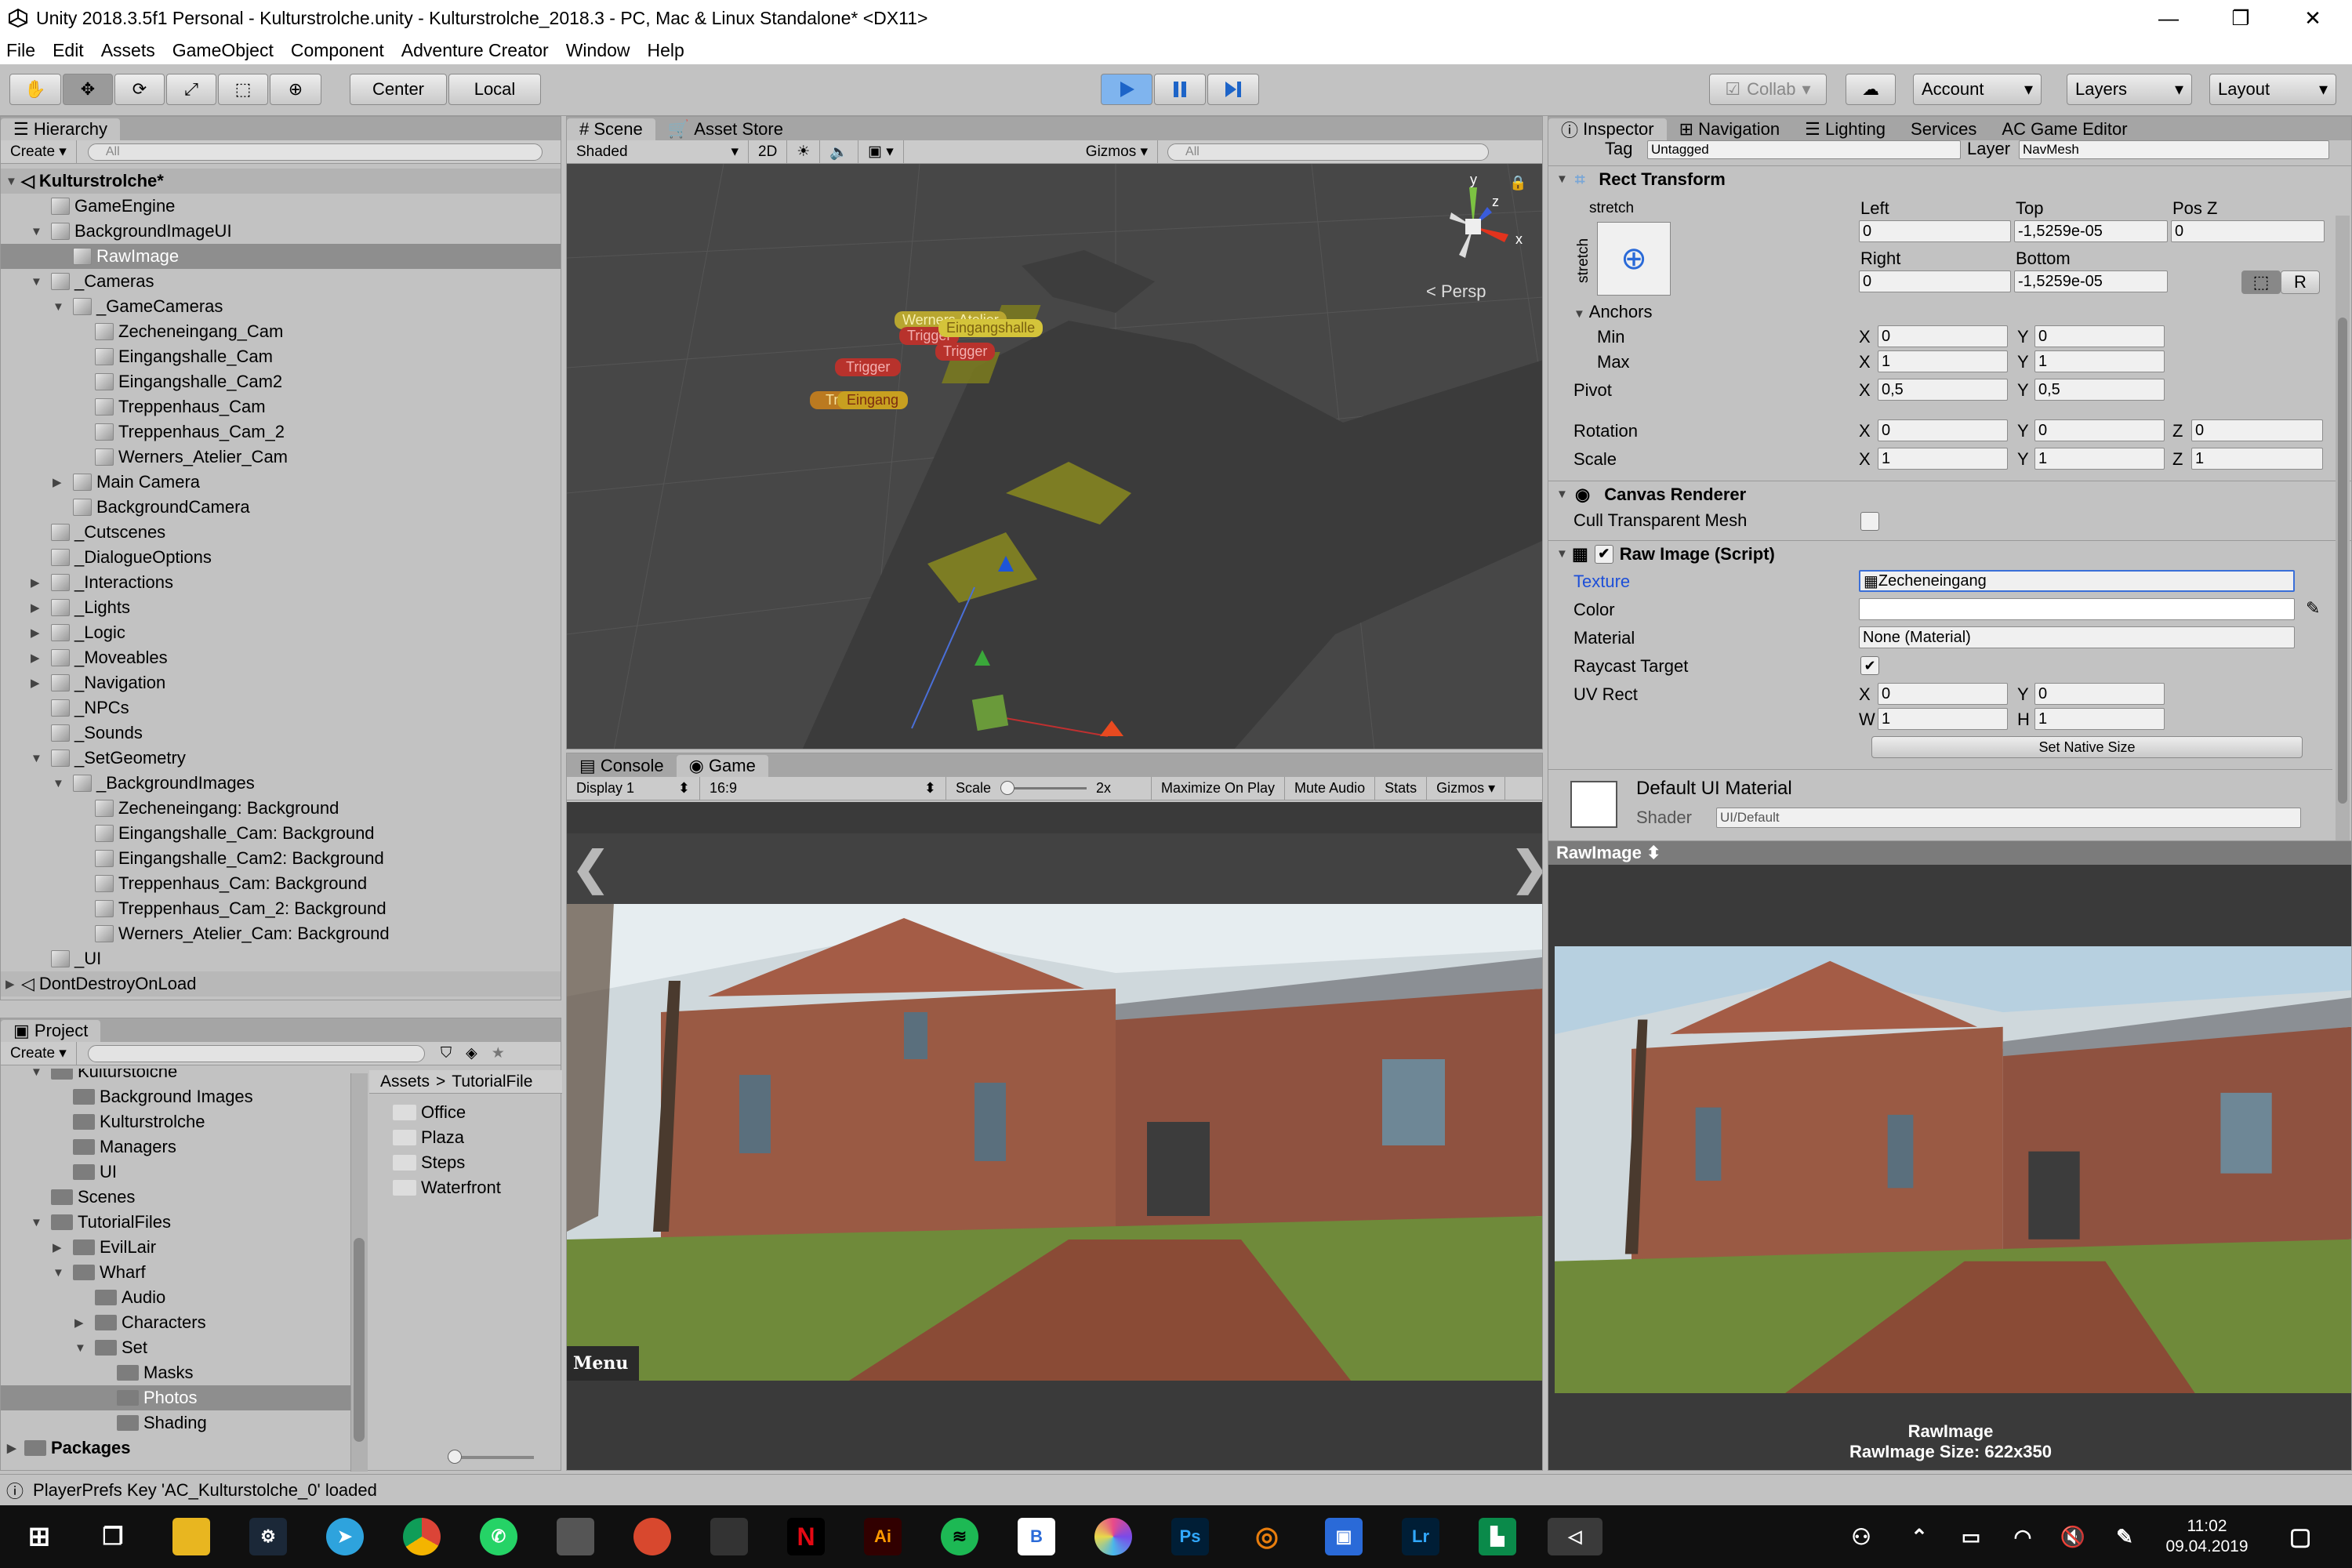 The image size is (2352, 1568). I want to click on chrome-icon, so click(422, 1536).